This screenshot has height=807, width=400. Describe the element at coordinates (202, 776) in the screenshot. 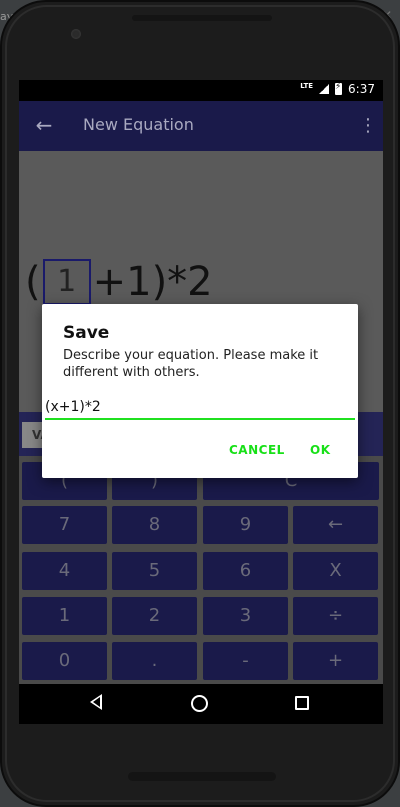

I see `bottom-speaker` at that location.